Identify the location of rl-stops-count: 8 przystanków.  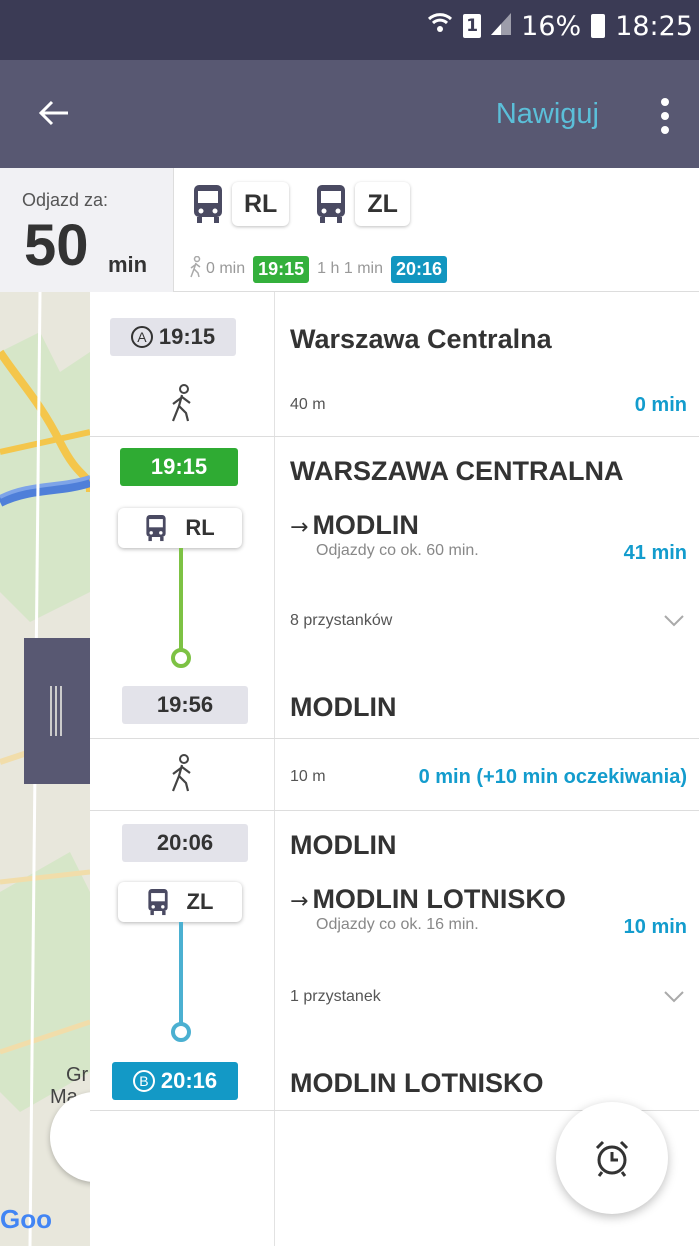
(341, 621).